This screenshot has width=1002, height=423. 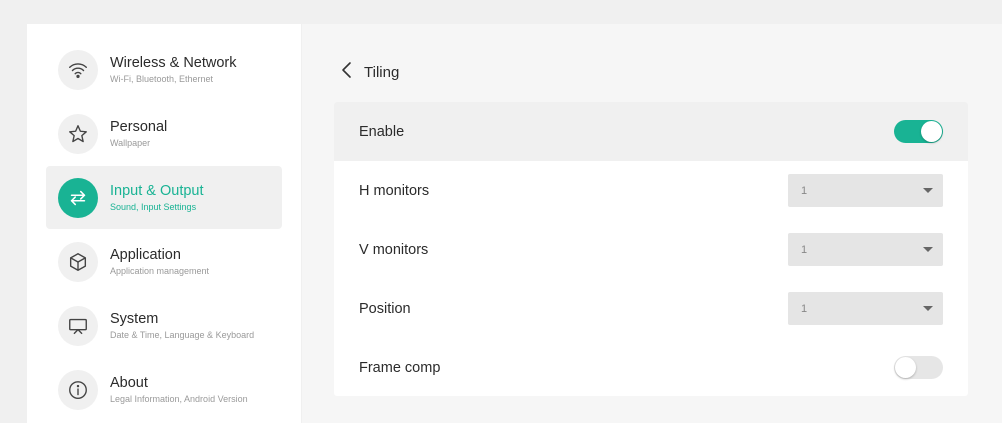 I want to click on sidebar-item-subtitle: Wi-Fi, Bluetooth, Ethernet, so click(x=162, y=79).